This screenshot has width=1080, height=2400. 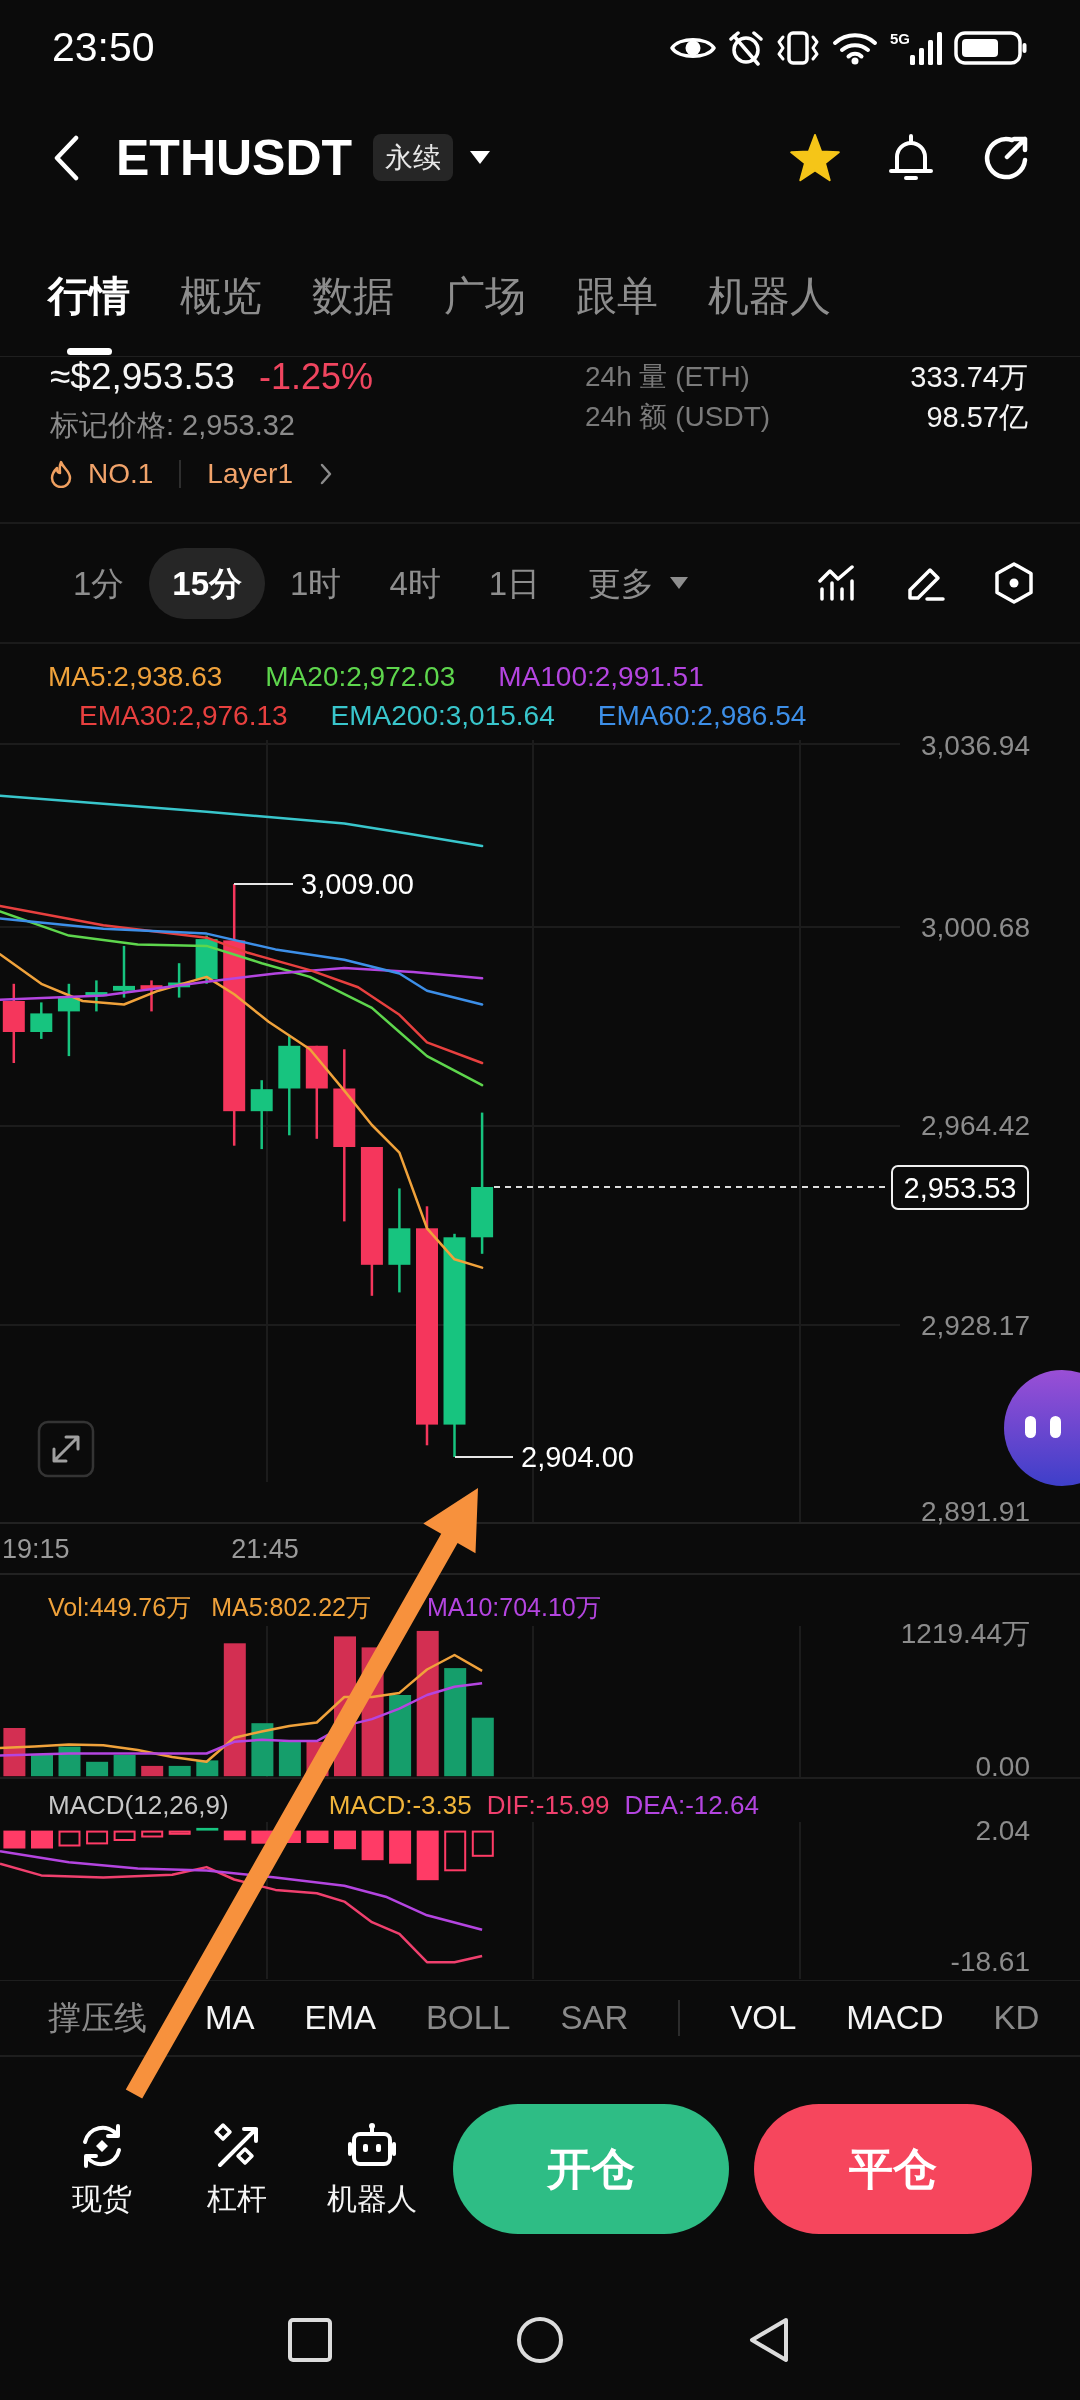 I want to click on stat-value: 333.74万, so click(x=969, y=377).